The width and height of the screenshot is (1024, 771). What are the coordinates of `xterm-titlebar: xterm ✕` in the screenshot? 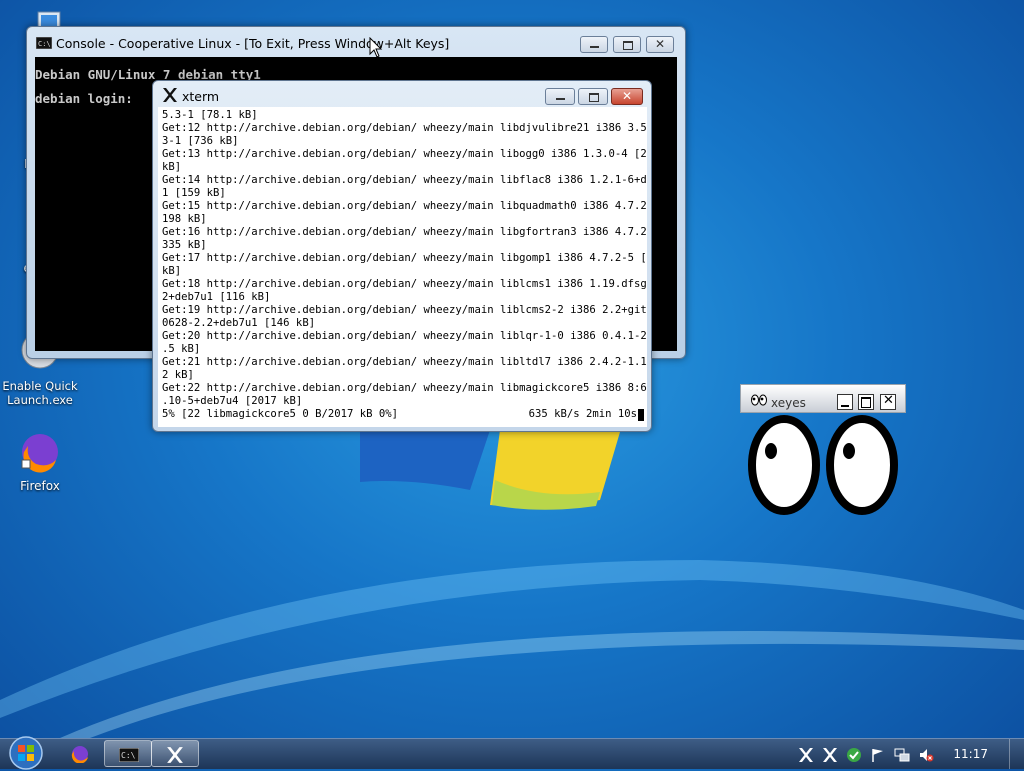 It's located at (402, 94).